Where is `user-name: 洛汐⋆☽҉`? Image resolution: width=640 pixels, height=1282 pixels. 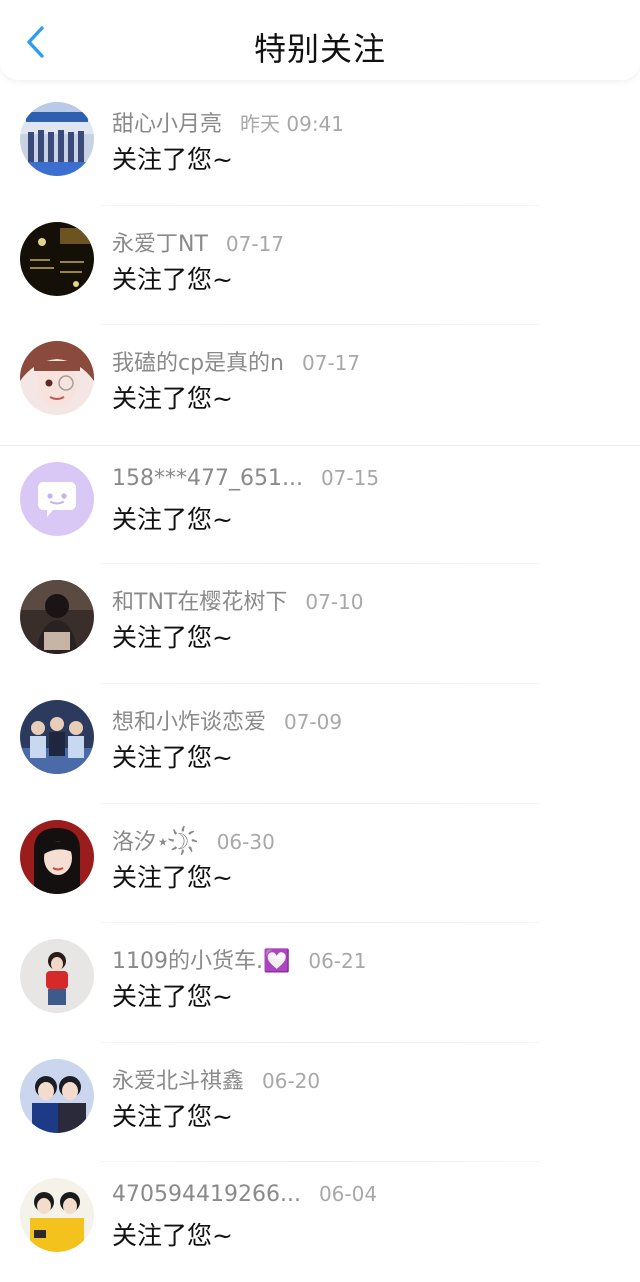
user-name: 洛汐⋆☽҉ is located at coordinates (155, 840).